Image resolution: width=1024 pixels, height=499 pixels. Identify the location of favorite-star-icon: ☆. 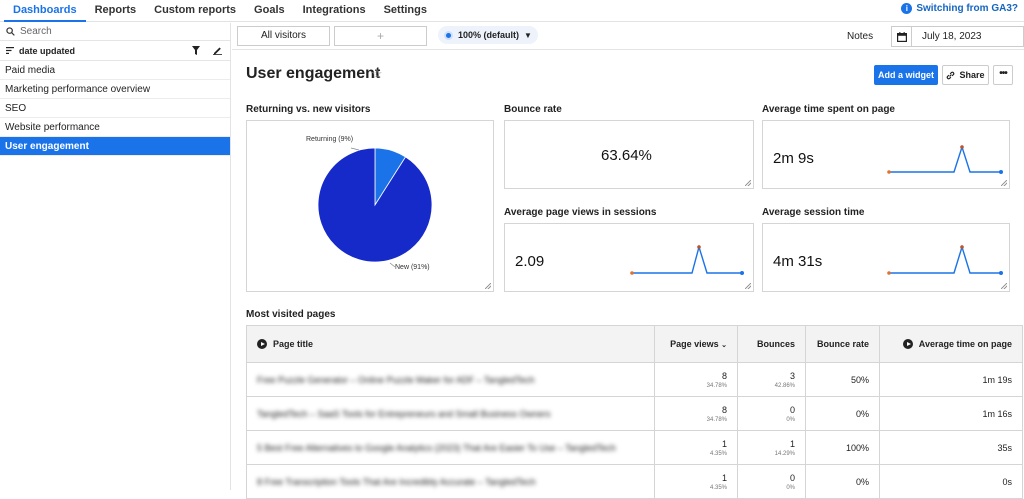
(377, 74).